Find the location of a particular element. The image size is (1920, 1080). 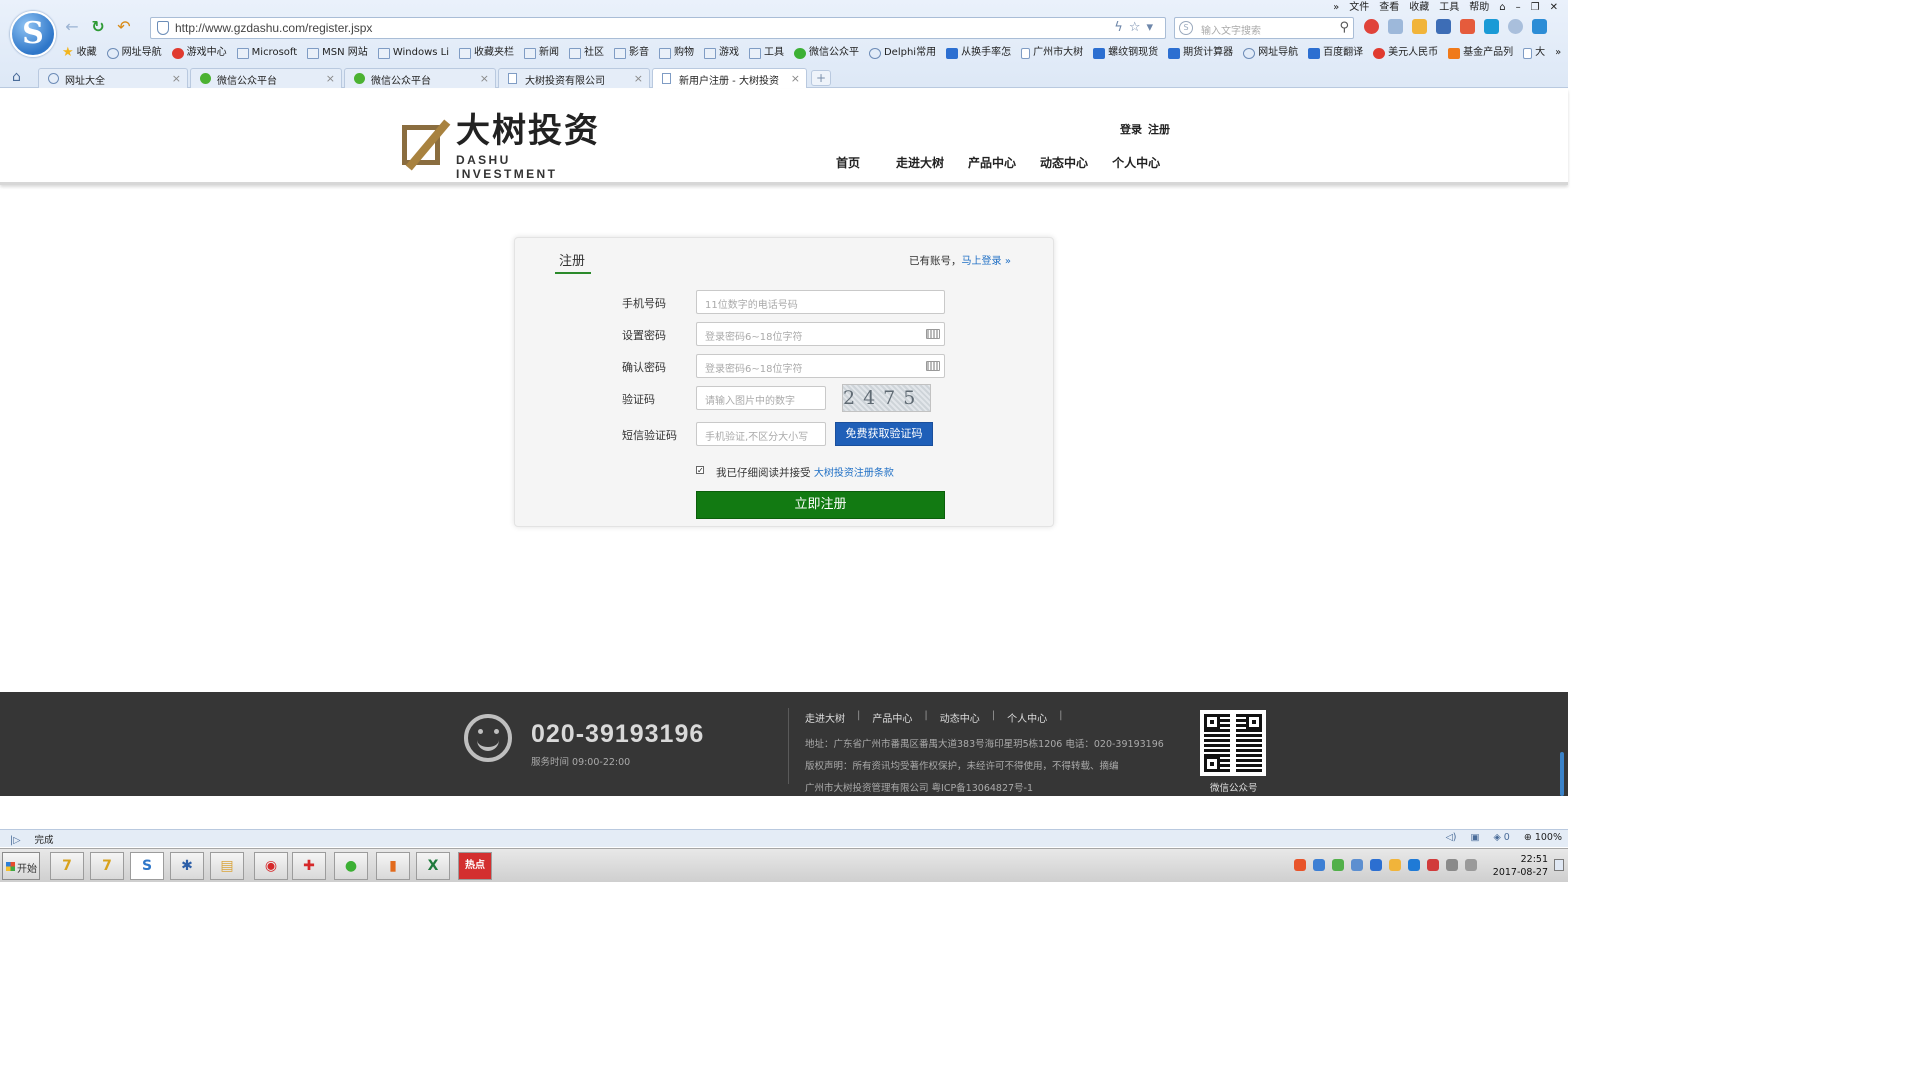

password-input: 登录密码6~18位字符 is located at coordinates (820, 334).